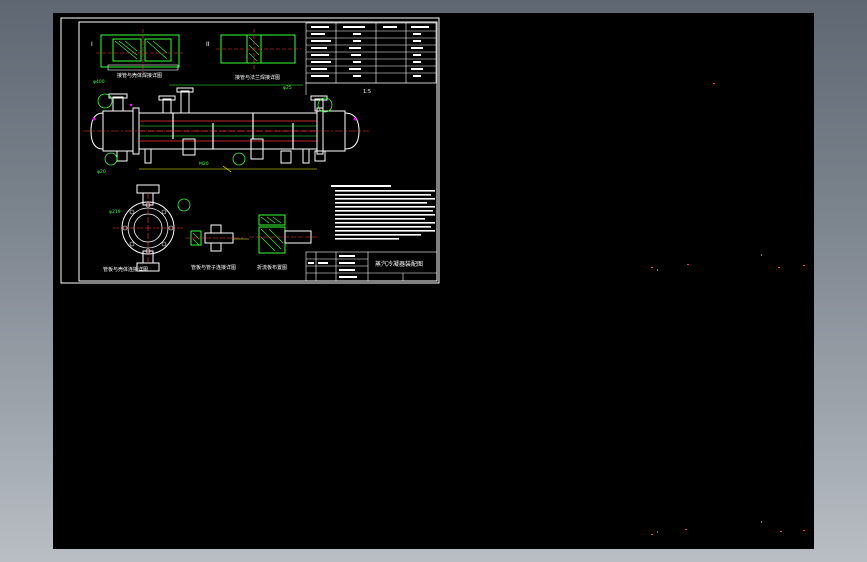  I want to click on stray-marks, so click(728, 309).